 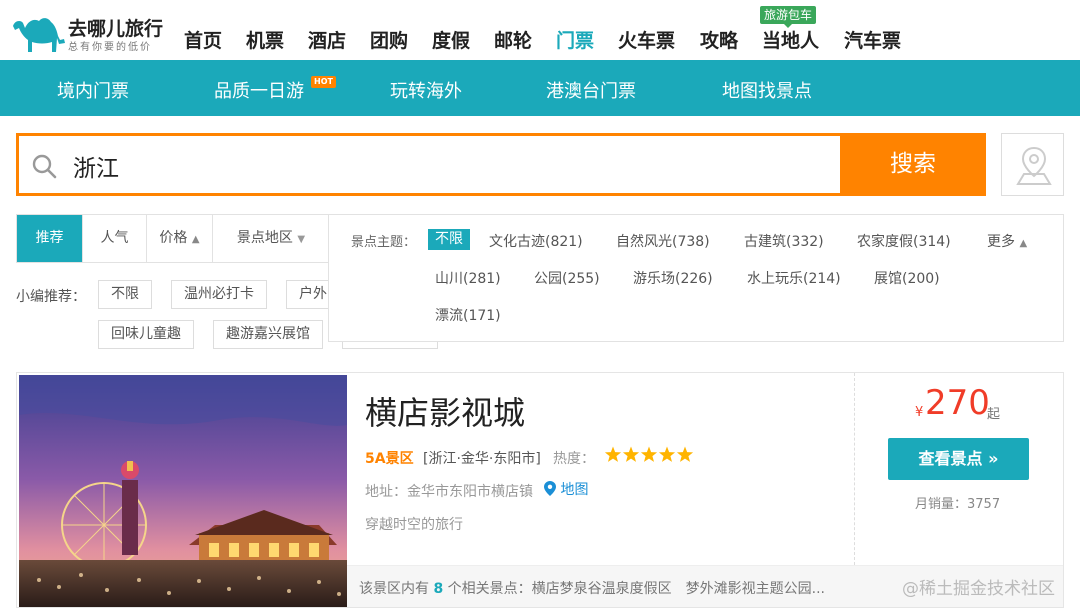 I want to click on search-box, so click(x=428, y=164).